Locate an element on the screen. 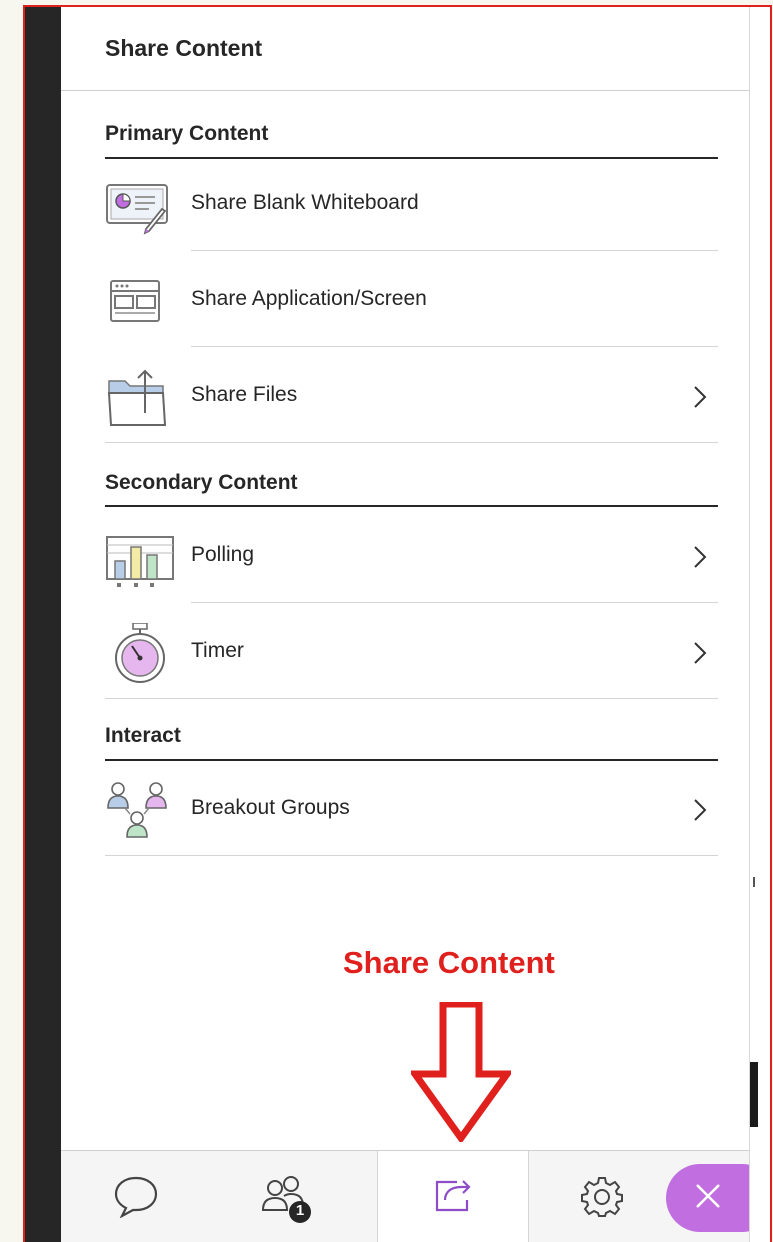 This screenshot has width=773, height=1242. title-divider is located at coordinates (405, 90).